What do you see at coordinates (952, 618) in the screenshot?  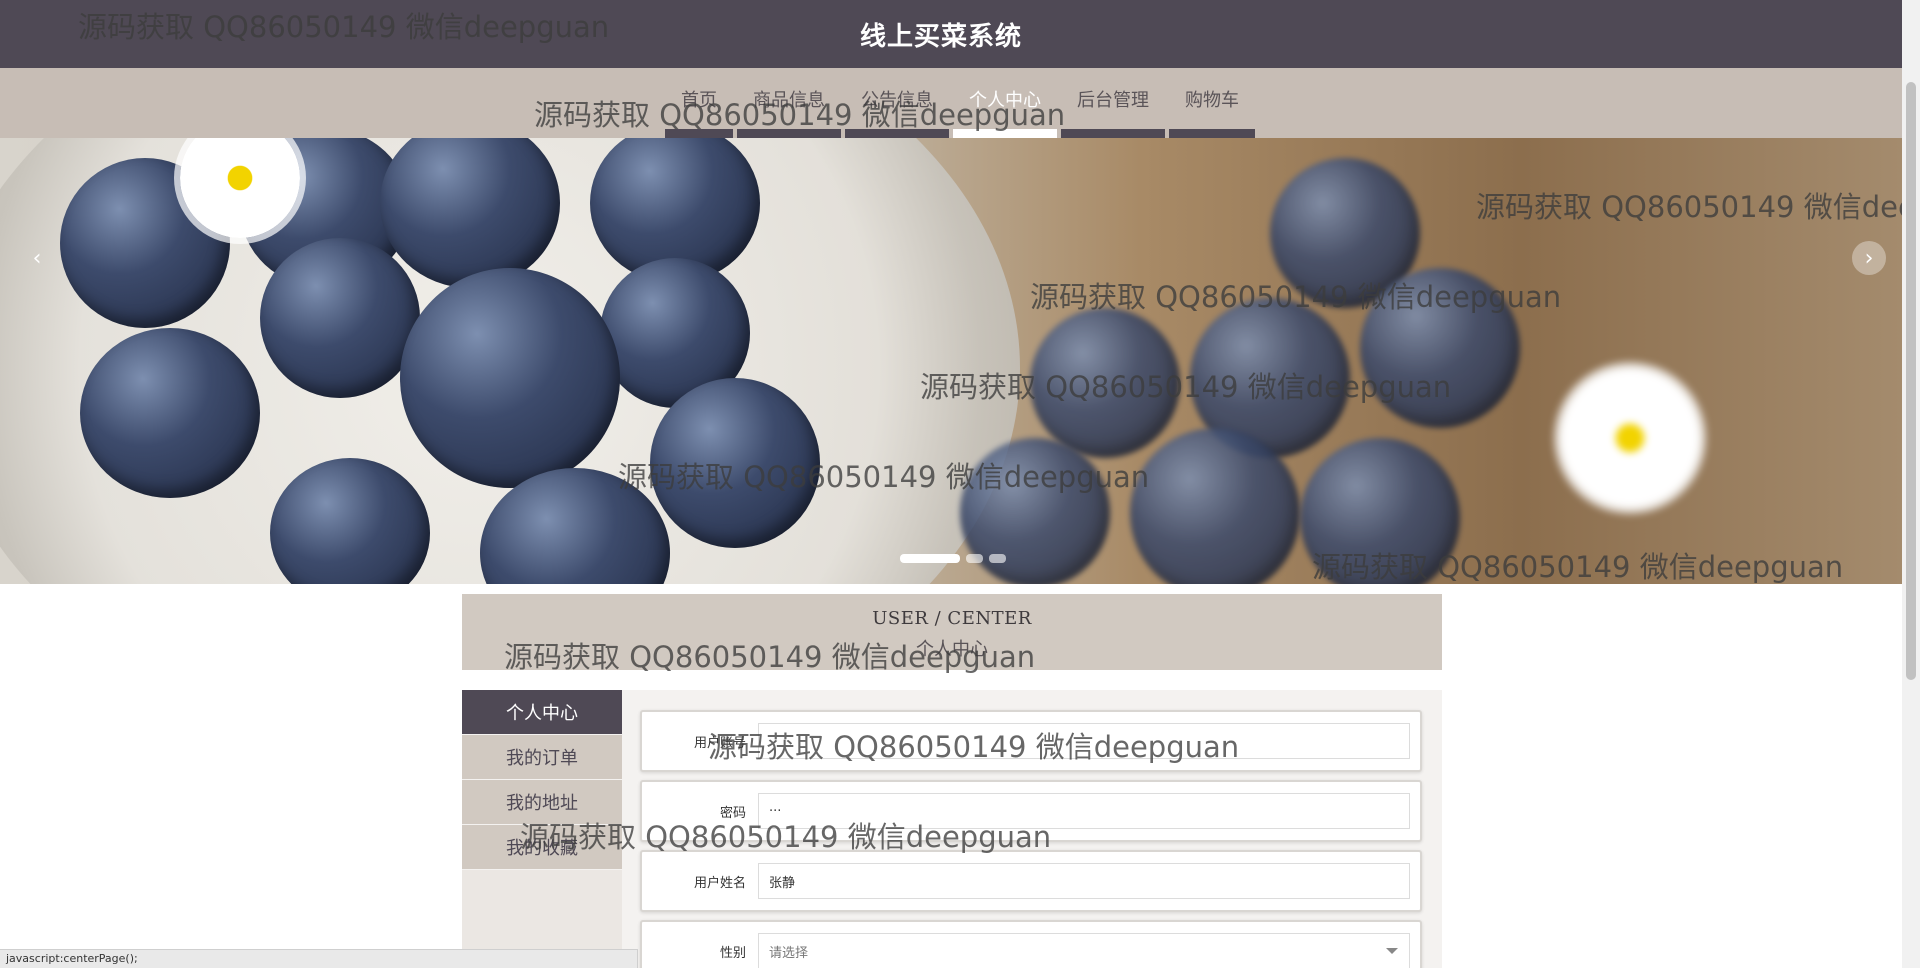 I see `heading-english: USER / CENTER` at bounding box center [952, 618].